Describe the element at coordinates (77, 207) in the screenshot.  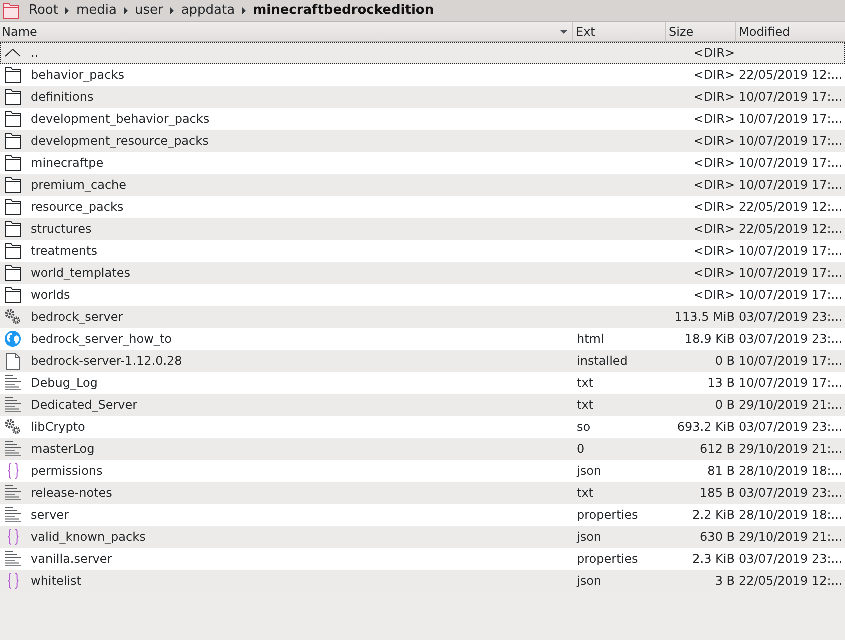
I see `file-name: resource_packs` at that location.